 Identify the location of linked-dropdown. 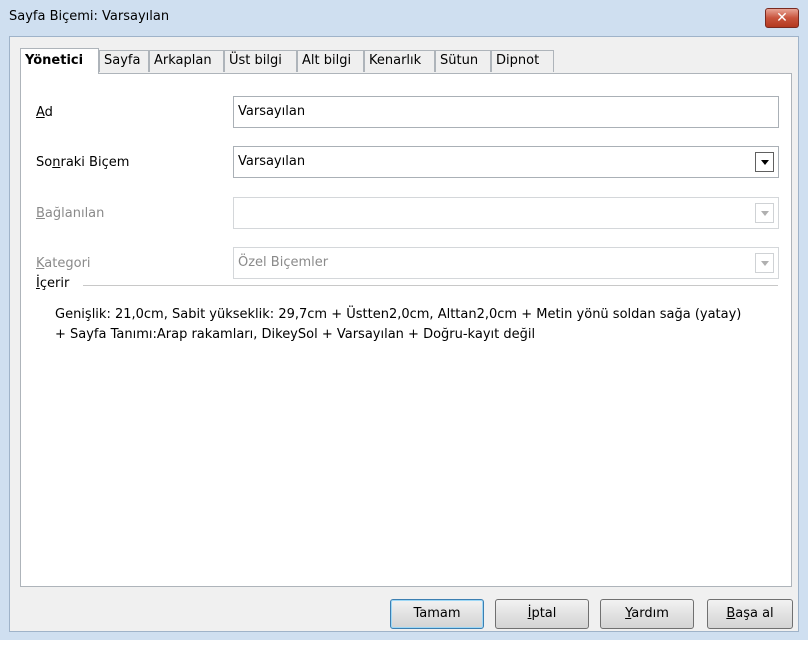
(506, 213).